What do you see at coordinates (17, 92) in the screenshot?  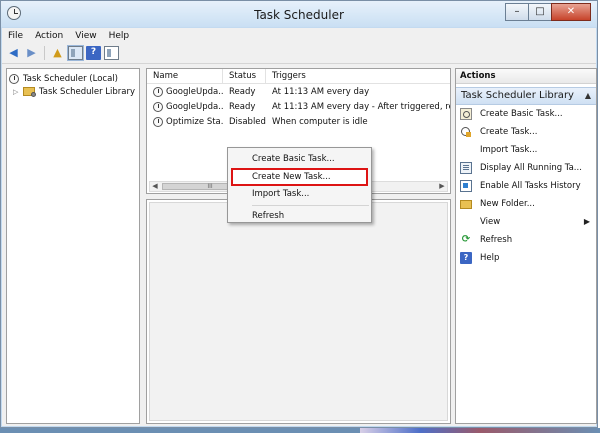 I see `expand-arrow-icon: ▷` at bounding box center [17, 92].